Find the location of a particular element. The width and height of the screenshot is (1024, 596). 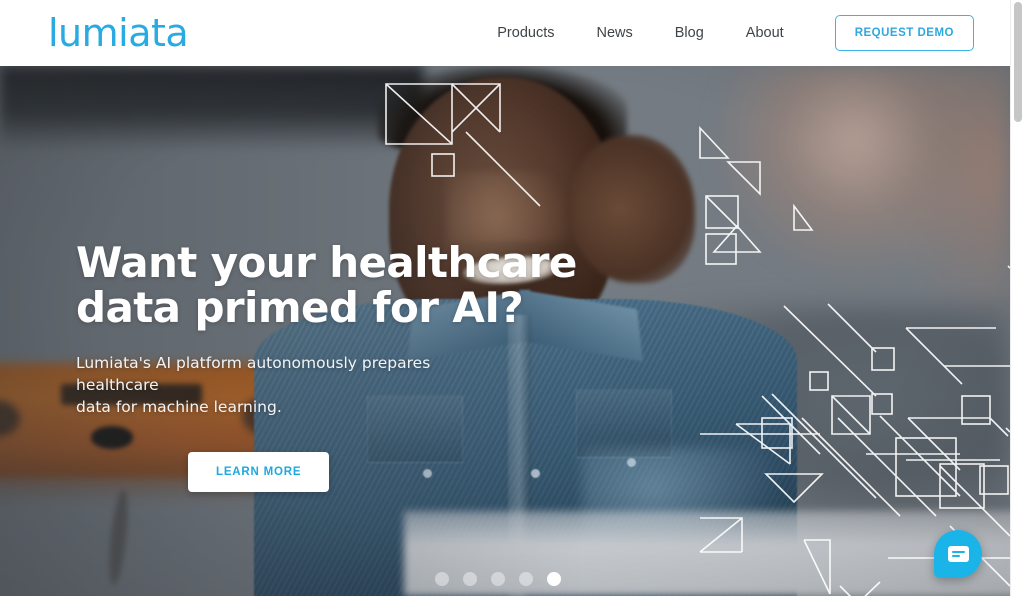

learn-more-button: LEARN MORE is located at coordinates (259, 472).